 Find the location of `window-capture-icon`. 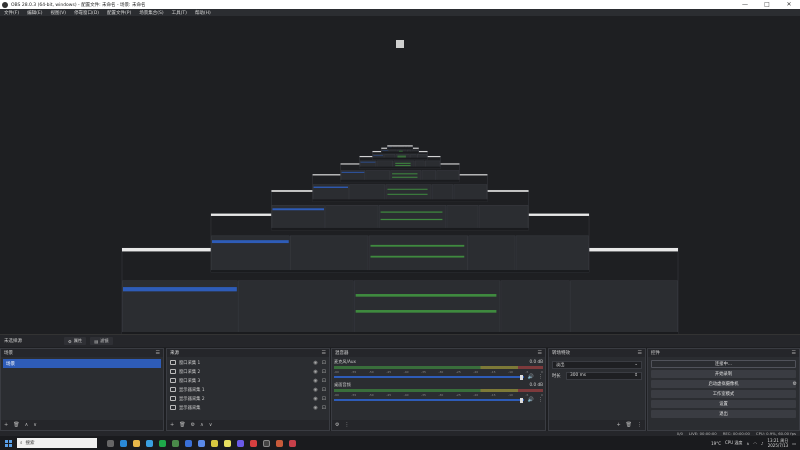

window-capture-icon is located at coordinates (173, 371).